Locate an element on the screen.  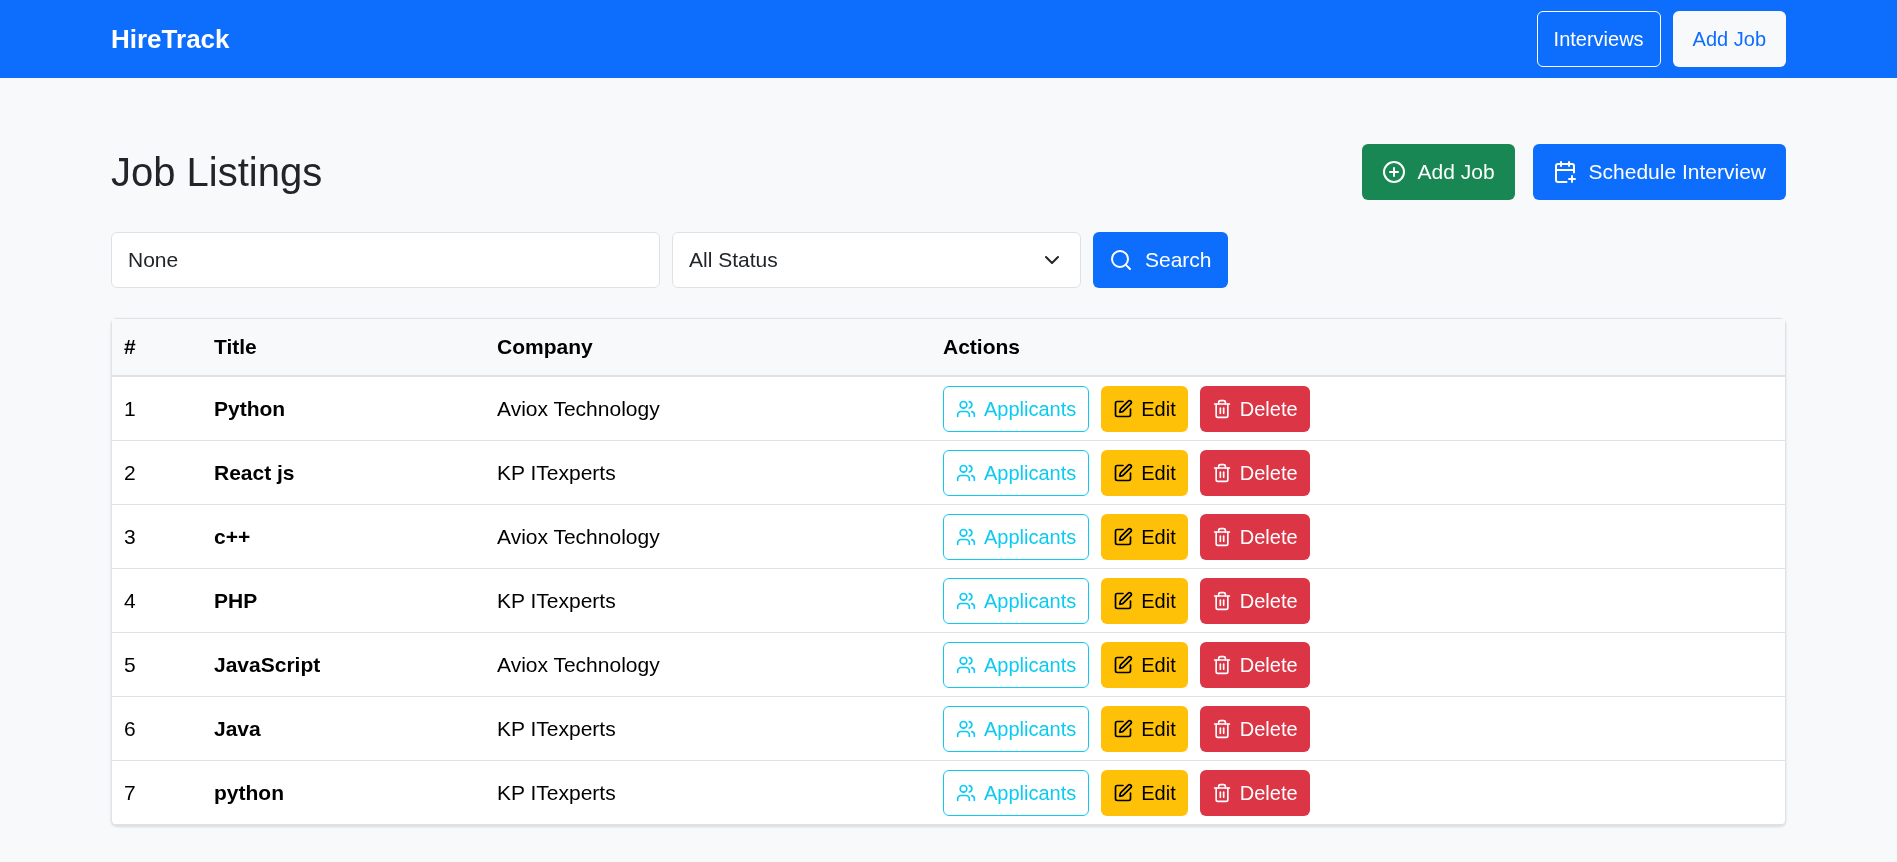
page-title: Job Listings is located at coordinates (217, 172).